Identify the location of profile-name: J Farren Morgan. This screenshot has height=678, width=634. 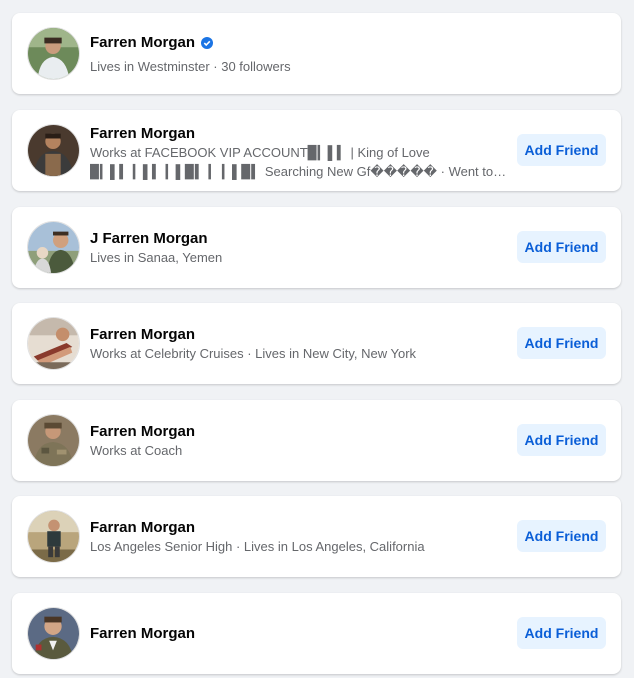
(299, 238).